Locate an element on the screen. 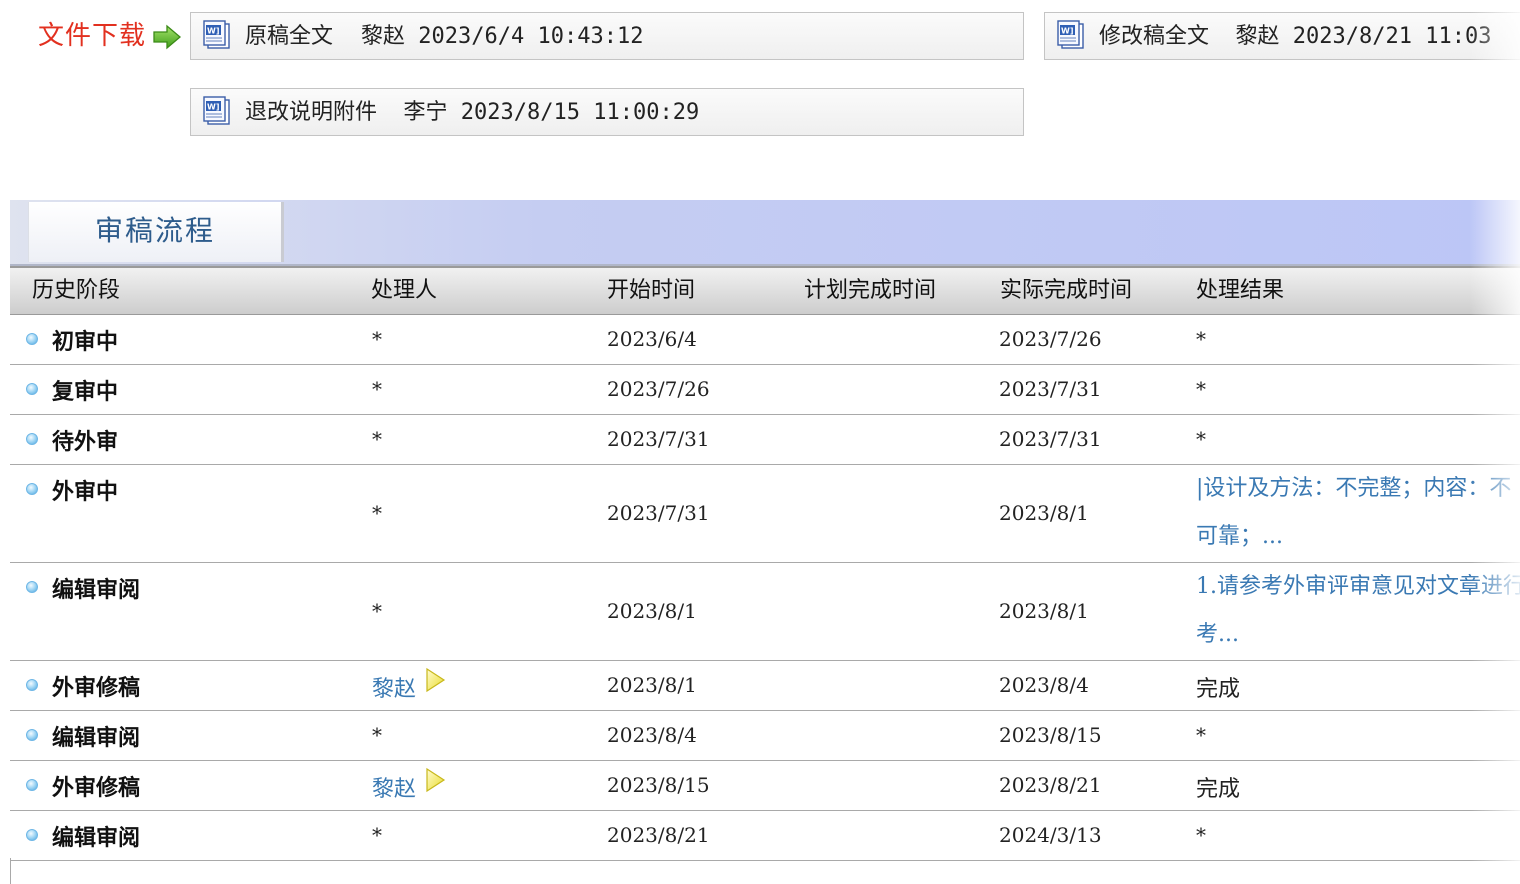 The width and height of the screenshot is (1520, 884). tab-review-process: 审稿流程 is located at coordinates (156, 232).